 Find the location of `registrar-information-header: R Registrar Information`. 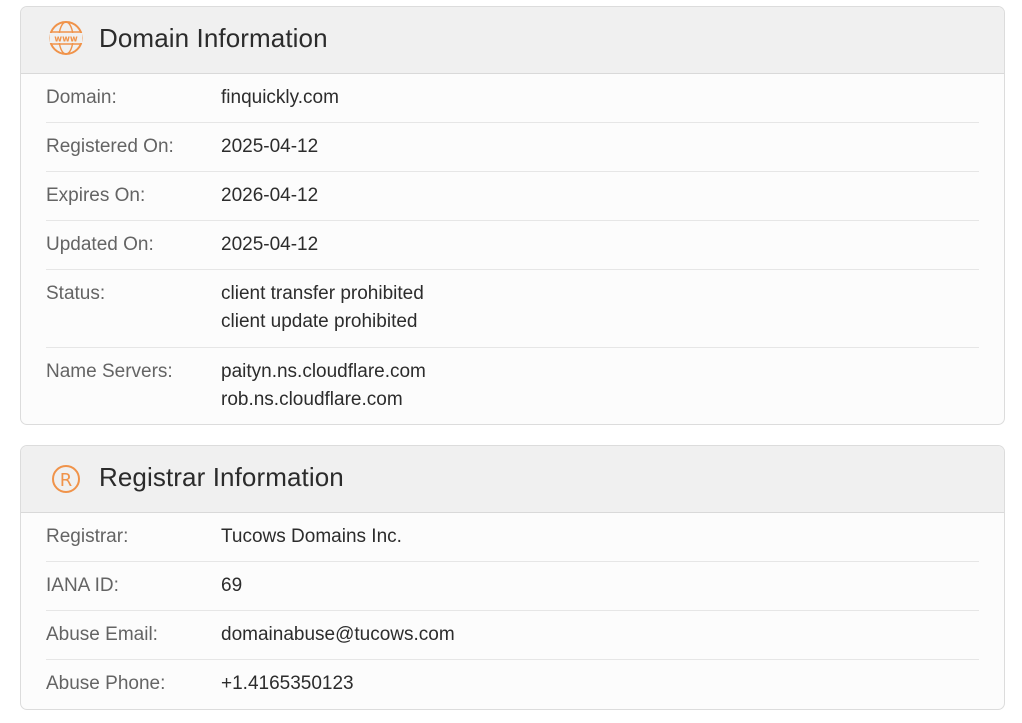

registrar-information-header: R Registrar Information is located at coordinates (512, 479).